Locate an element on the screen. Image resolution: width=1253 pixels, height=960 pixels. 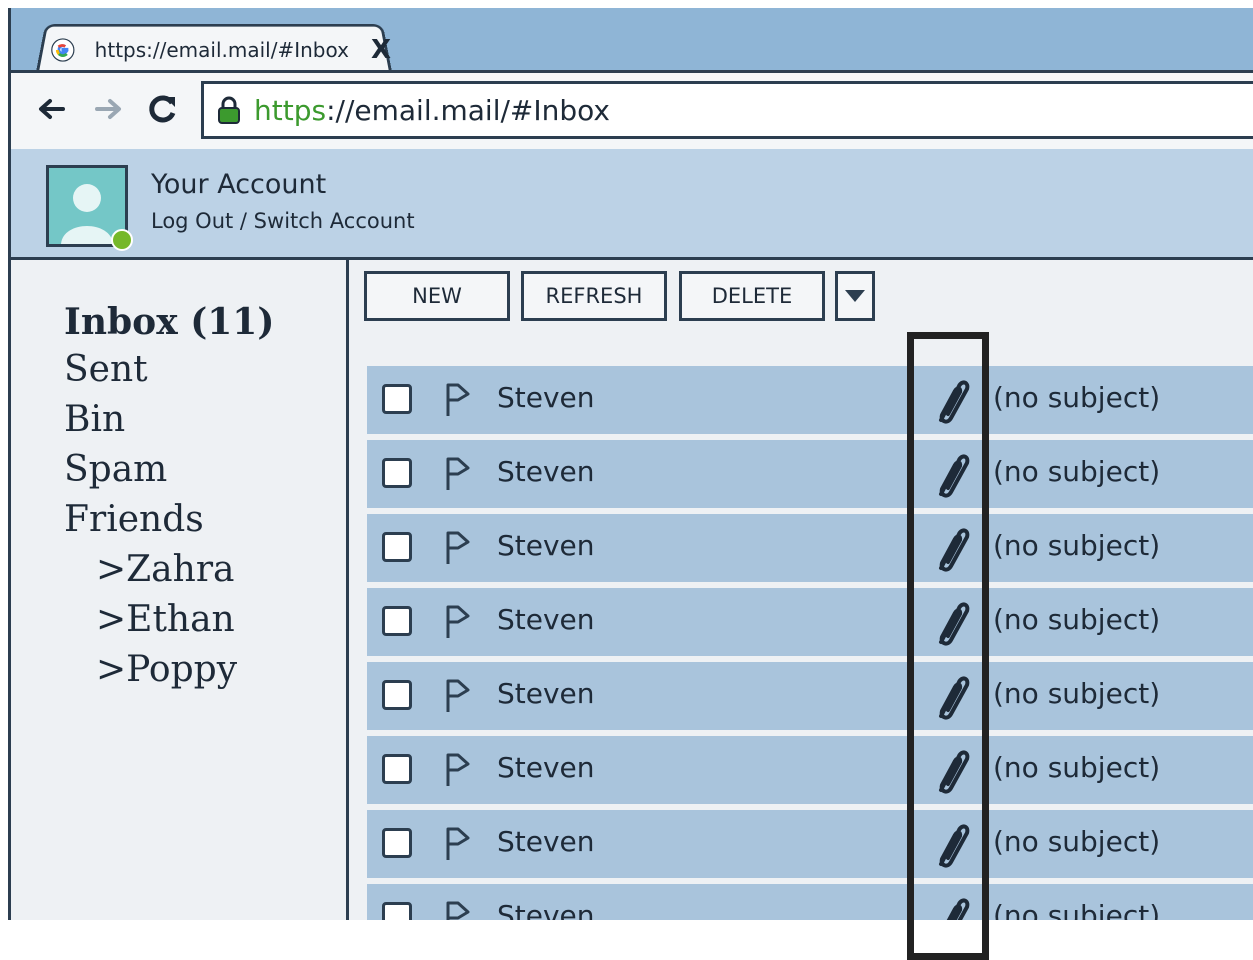
refresh-button: REFRESH is located at coordinates (594, 296).